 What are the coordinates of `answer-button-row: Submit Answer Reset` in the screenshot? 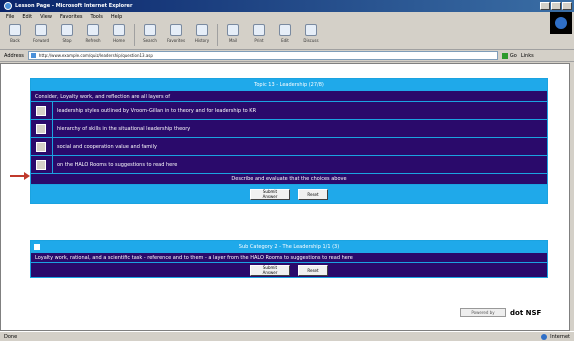 It's located at (289, 270).